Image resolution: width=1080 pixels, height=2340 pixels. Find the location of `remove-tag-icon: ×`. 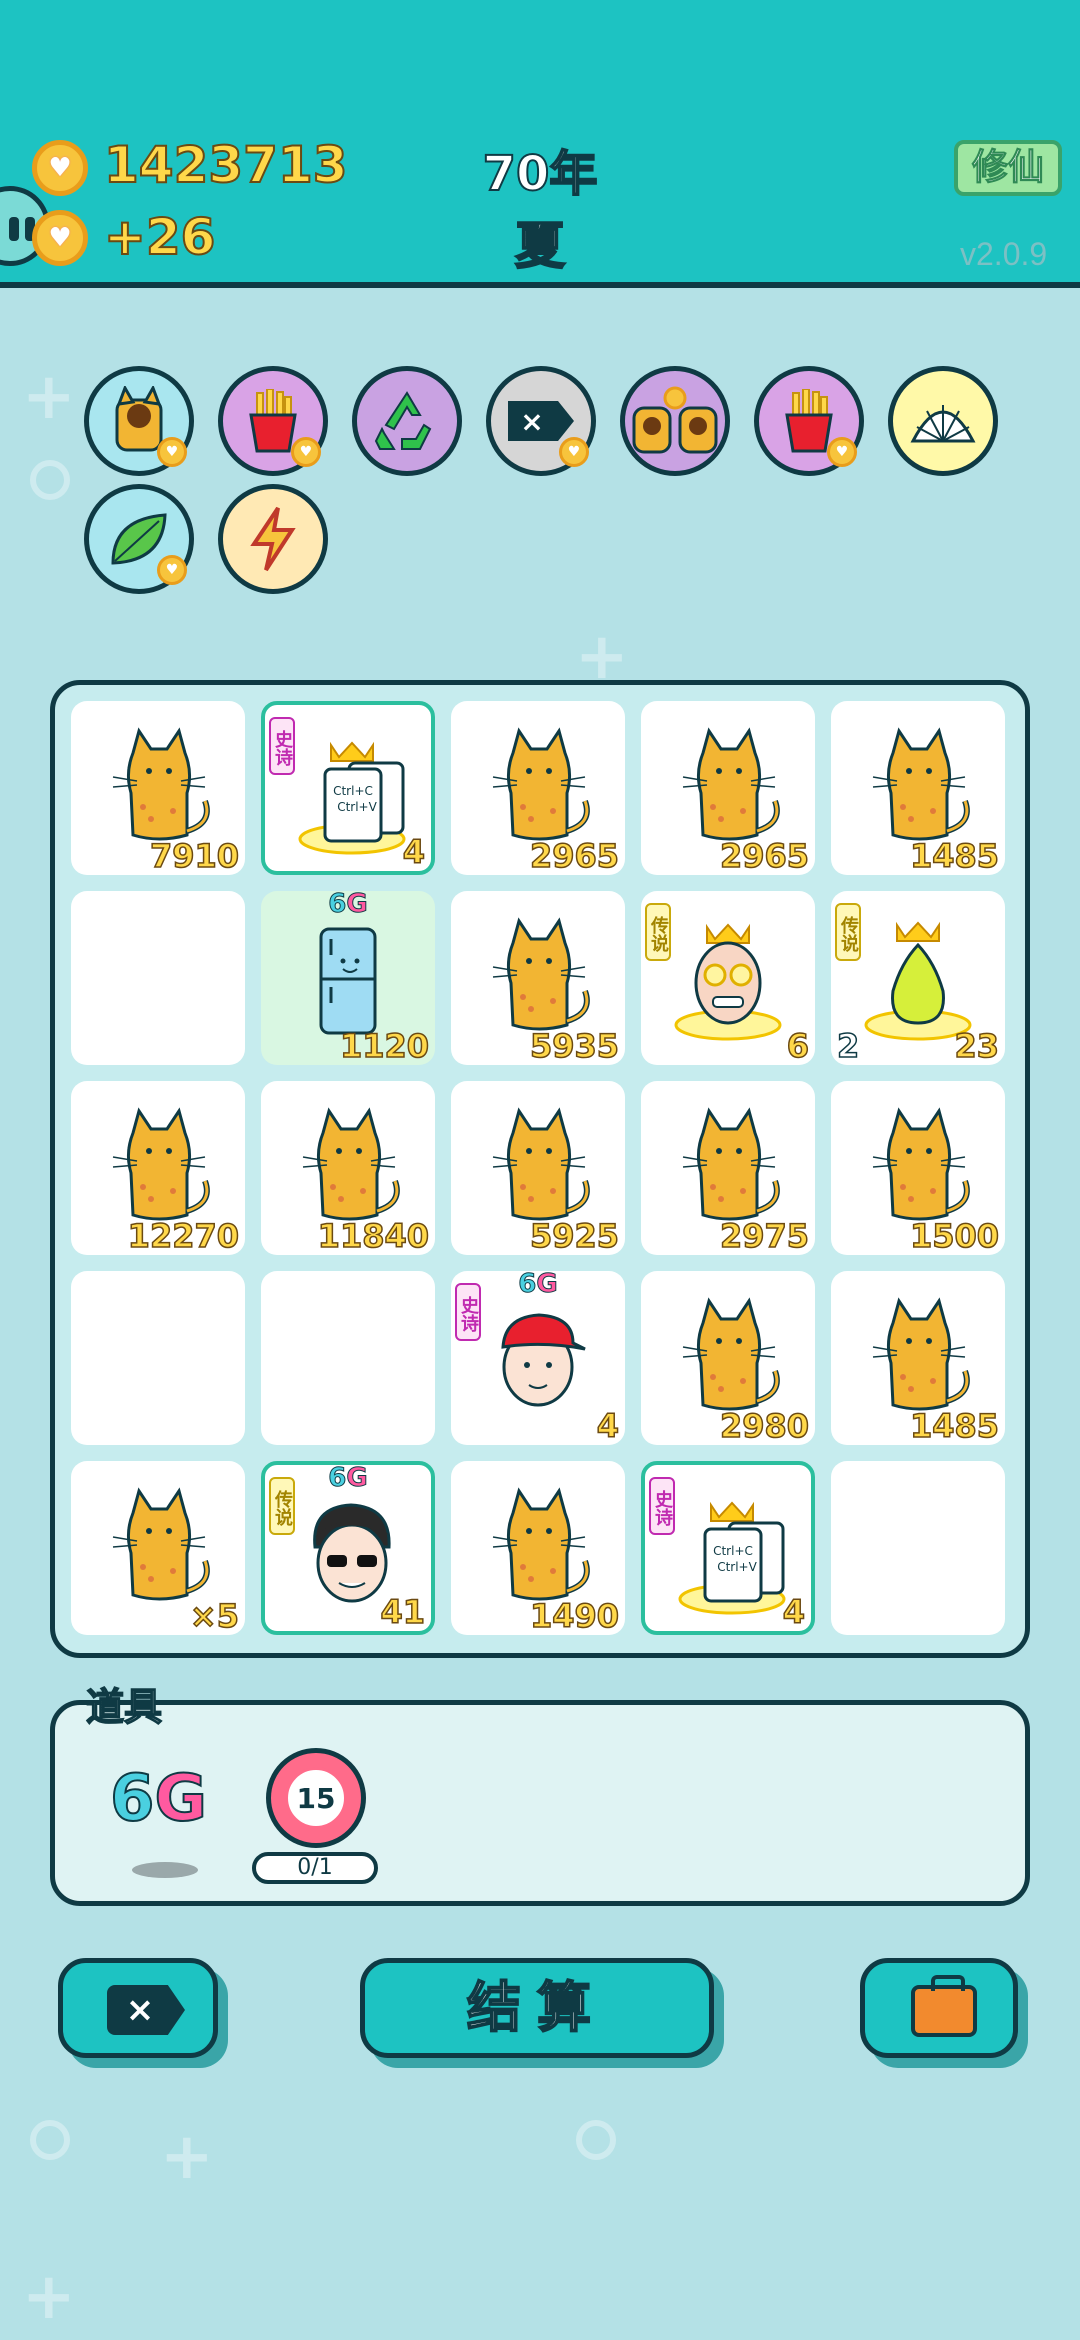

remove-tag-icon: × is located at coordinates (541, 421).